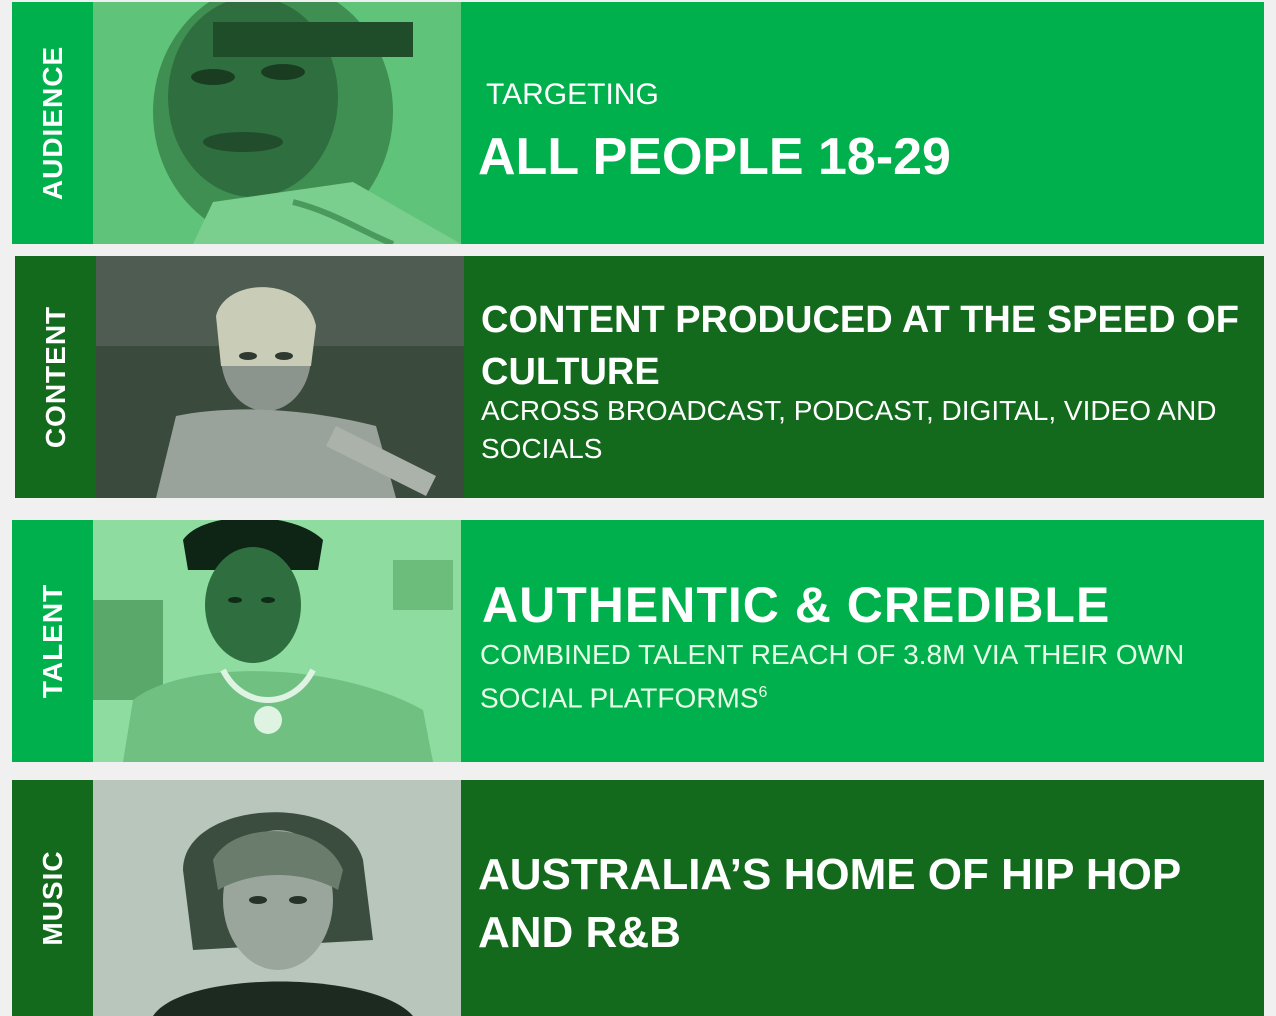  I want to click on audience-label: AUDIENCE, so click(52, 123).